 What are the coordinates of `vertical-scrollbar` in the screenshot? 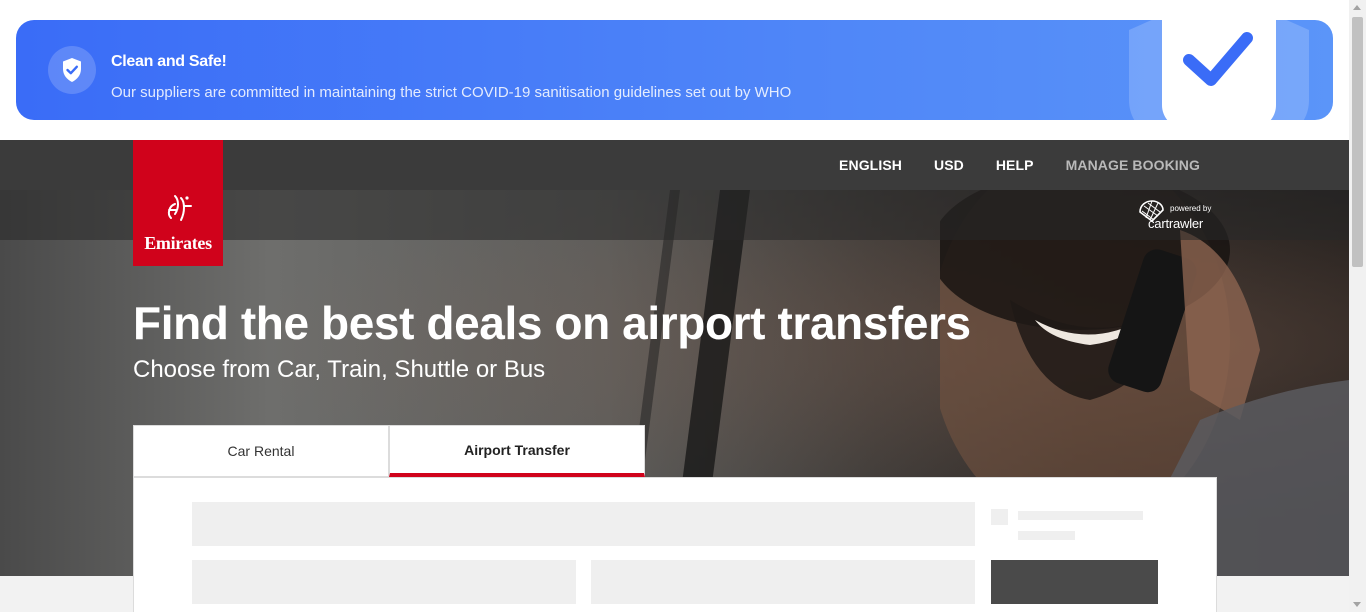 It's located at (1357, 306).